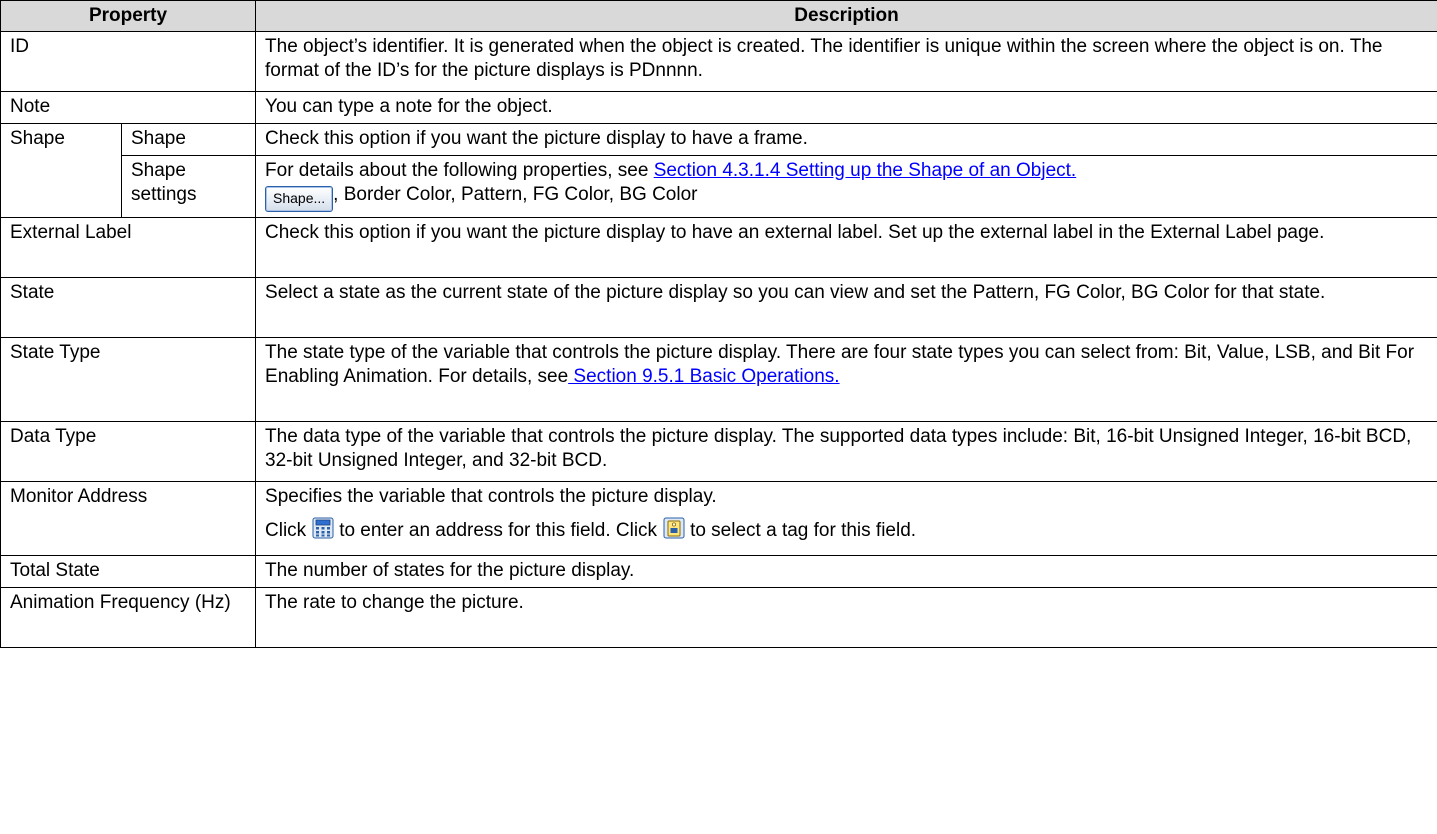  What do you see at coordinates (323, 531) in the screenshot?
I see `calculator-icon` at bounding box center [323, 531].